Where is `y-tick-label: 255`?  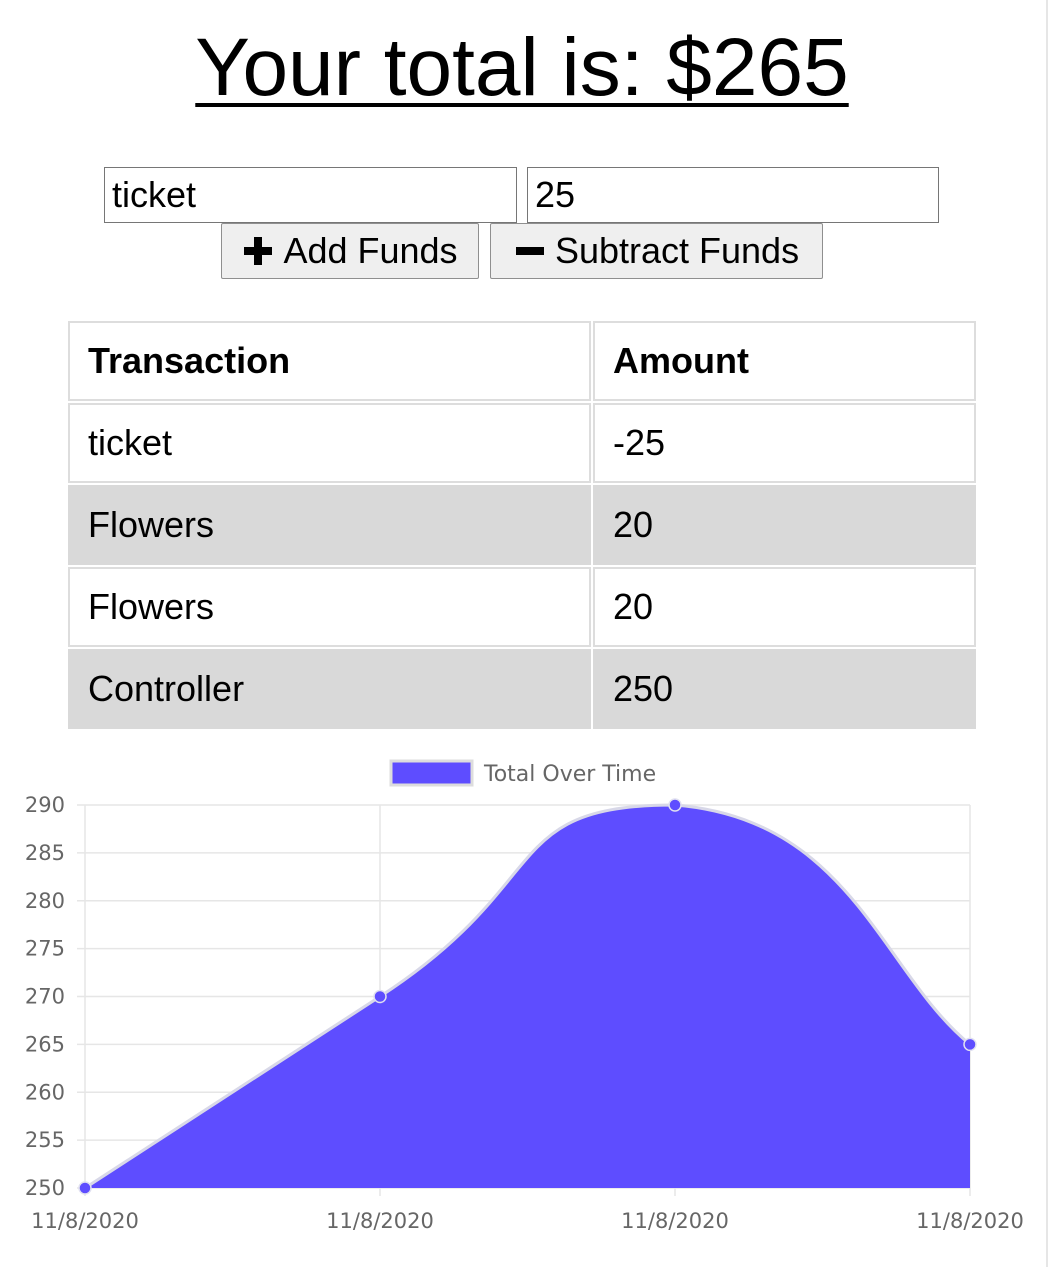 y-tick-label: 255 is located at coordinates (45, 1140).